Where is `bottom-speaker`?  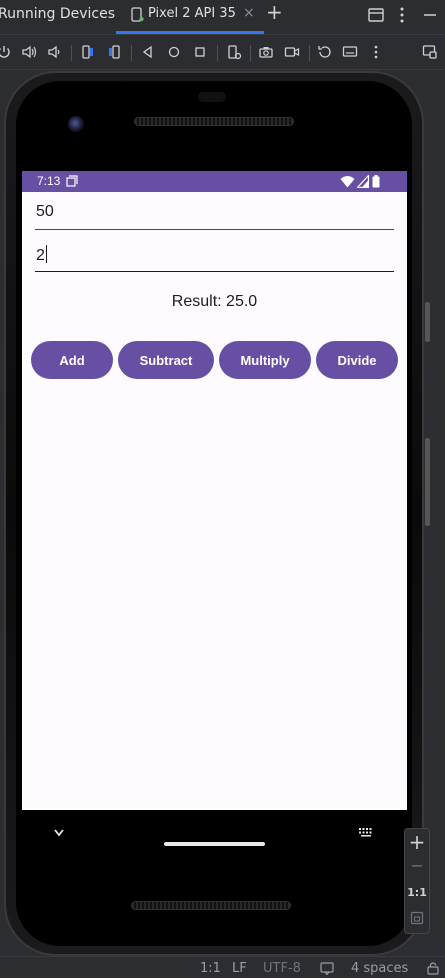 bottom-speaker is located at coordinates (211, 905).